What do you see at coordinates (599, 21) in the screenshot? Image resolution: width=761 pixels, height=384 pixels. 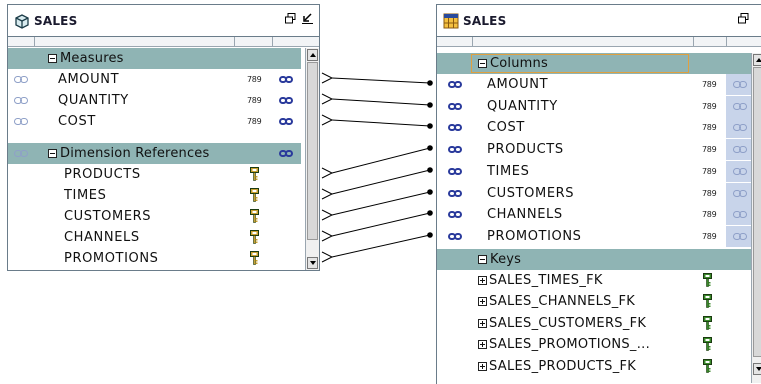 I see `table-panel-titlebar: SALES` at bounding box center [599, 21].